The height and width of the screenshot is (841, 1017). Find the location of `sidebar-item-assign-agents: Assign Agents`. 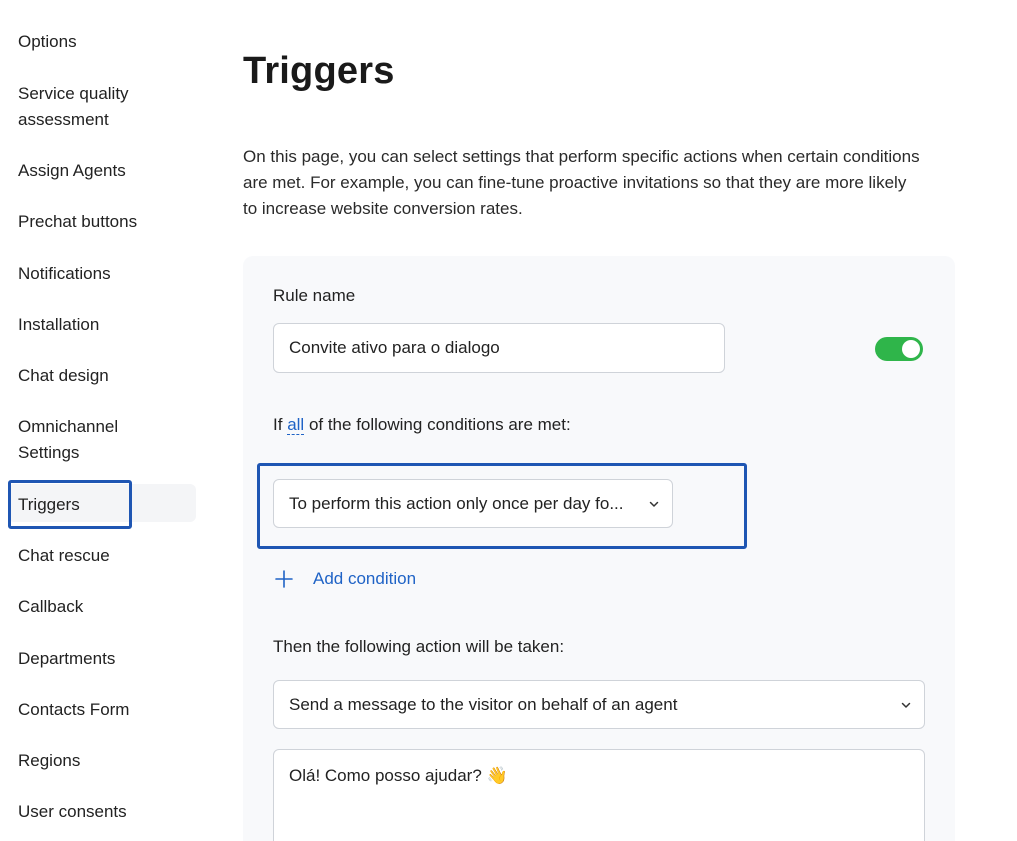

sidebar-item-assign-agents: Assign Agents is located at coordinates (72, 171).